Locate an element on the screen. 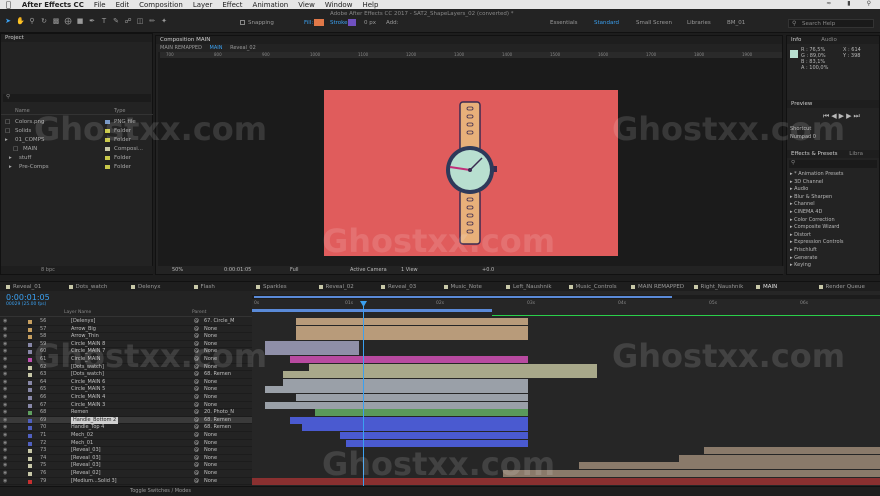  layer-name: [Delenyx] is located at coordinates (83, 322).